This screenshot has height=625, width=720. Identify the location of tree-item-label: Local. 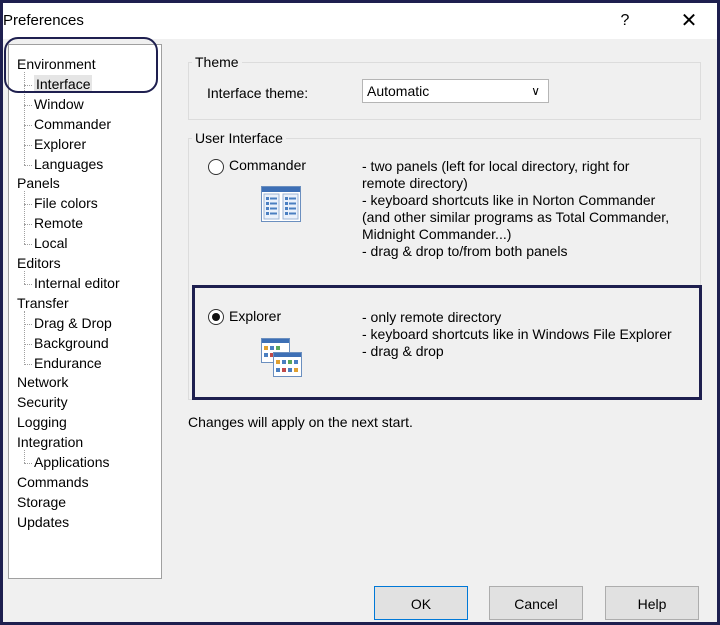
(51, 243).